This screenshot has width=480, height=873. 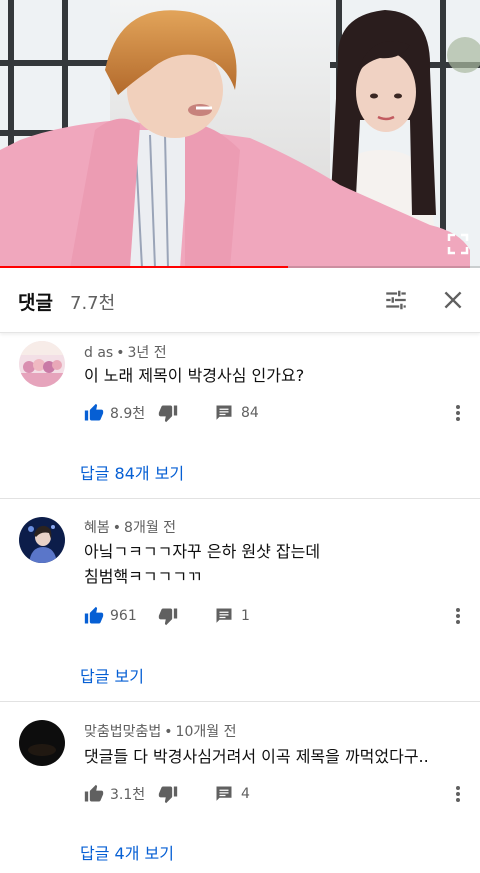 I want to click on view-replies-link: 답글 보기, so click(x=112, y=675).